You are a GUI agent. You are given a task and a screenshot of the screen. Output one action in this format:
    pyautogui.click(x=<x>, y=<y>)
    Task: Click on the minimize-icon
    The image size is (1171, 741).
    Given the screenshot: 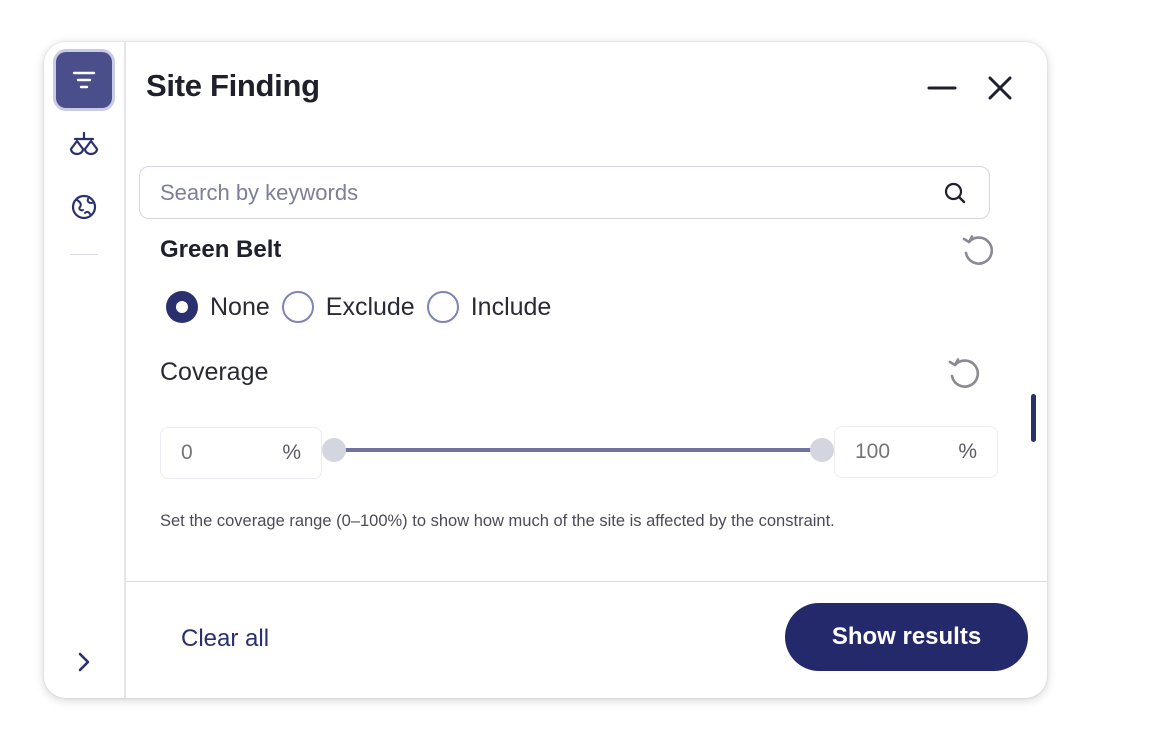 What is the action you would take?
    pyautogui.click(x=942, y=88)
    